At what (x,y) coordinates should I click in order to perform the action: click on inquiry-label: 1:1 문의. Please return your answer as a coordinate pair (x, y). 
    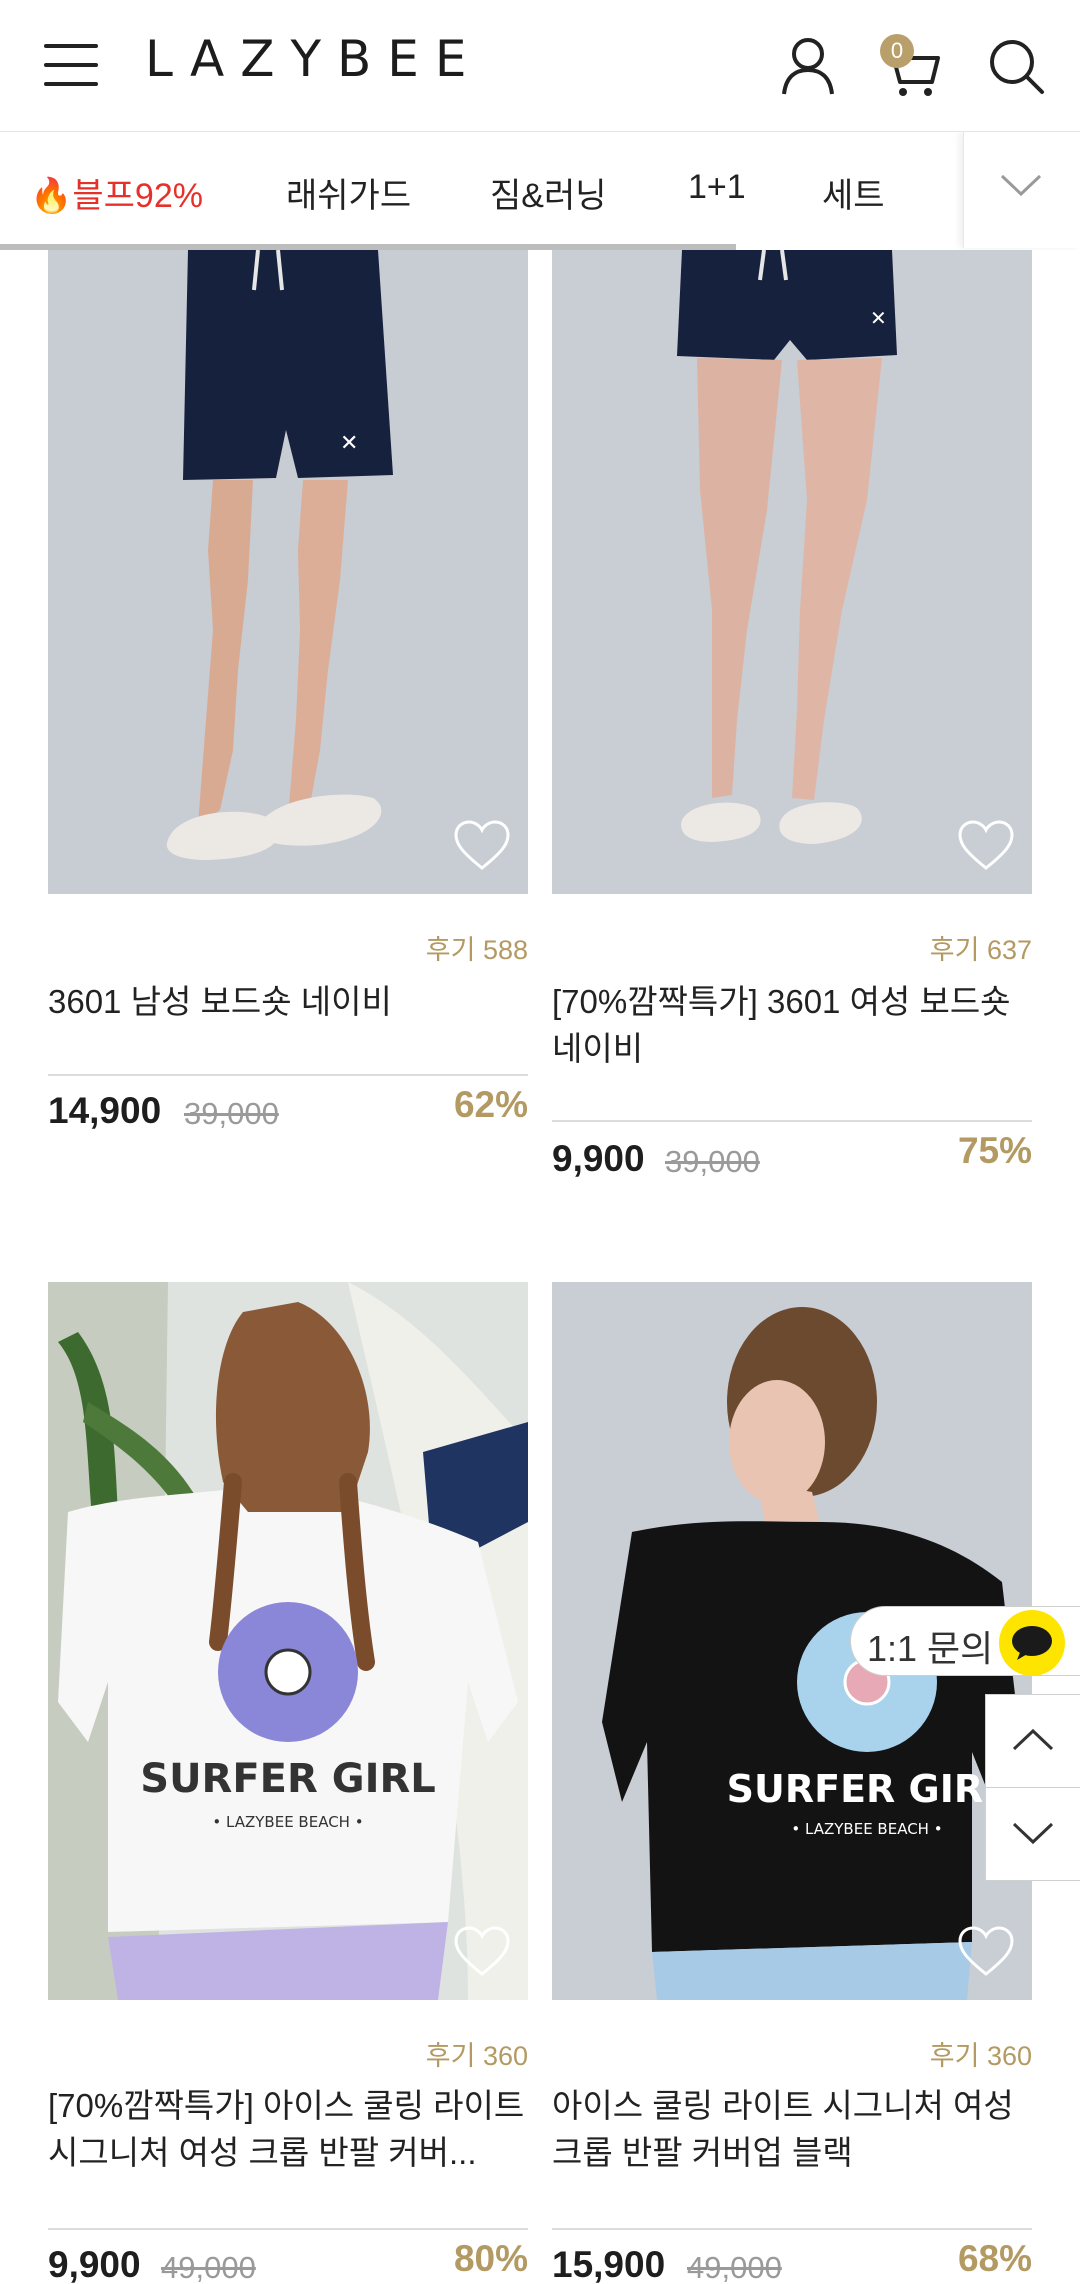
    Looking at the image, I should click on (930, 1648).